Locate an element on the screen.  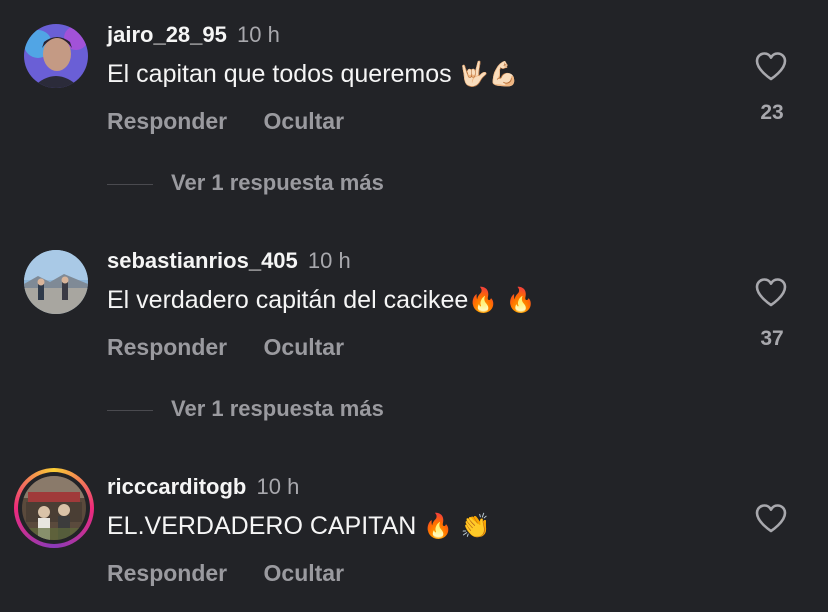
comment-header: ricccarditogb 10 h is located at coordinates (203, 487).